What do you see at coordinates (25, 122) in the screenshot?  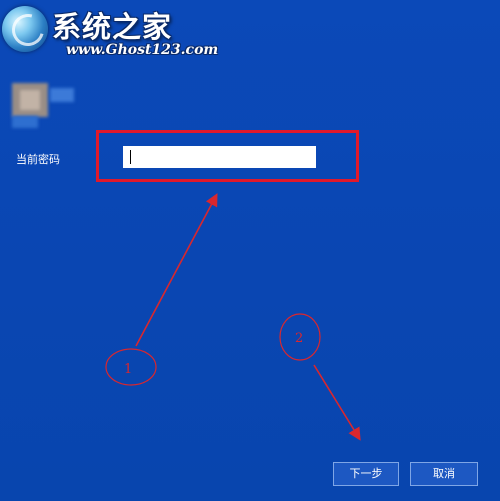 I see `blurred-detail` at bounding box center [25, 122].